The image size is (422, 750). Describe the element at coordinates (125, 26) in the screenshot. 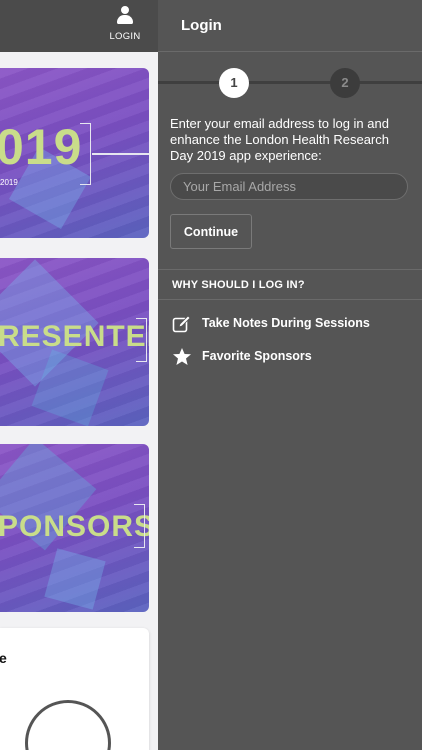

I see `login-button: LOGIN` at that location.